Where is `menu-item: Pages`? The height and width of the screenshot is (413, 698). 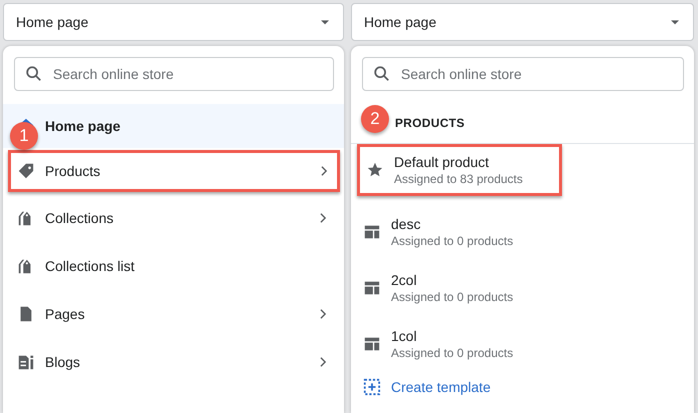 menu-item: Pages is located at coordinates (173, 314).